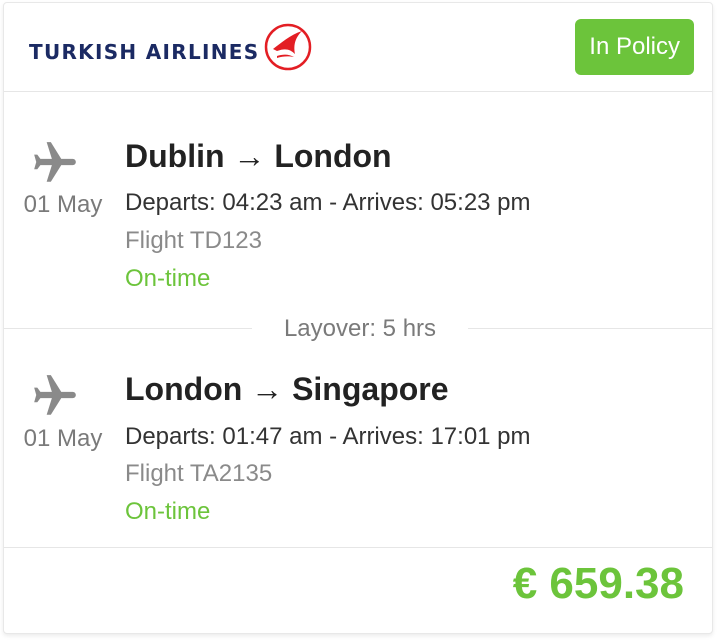 The height and width of the screenshot is (642, 718). I want to click on total-price: € 659.38, so click(598, 583).